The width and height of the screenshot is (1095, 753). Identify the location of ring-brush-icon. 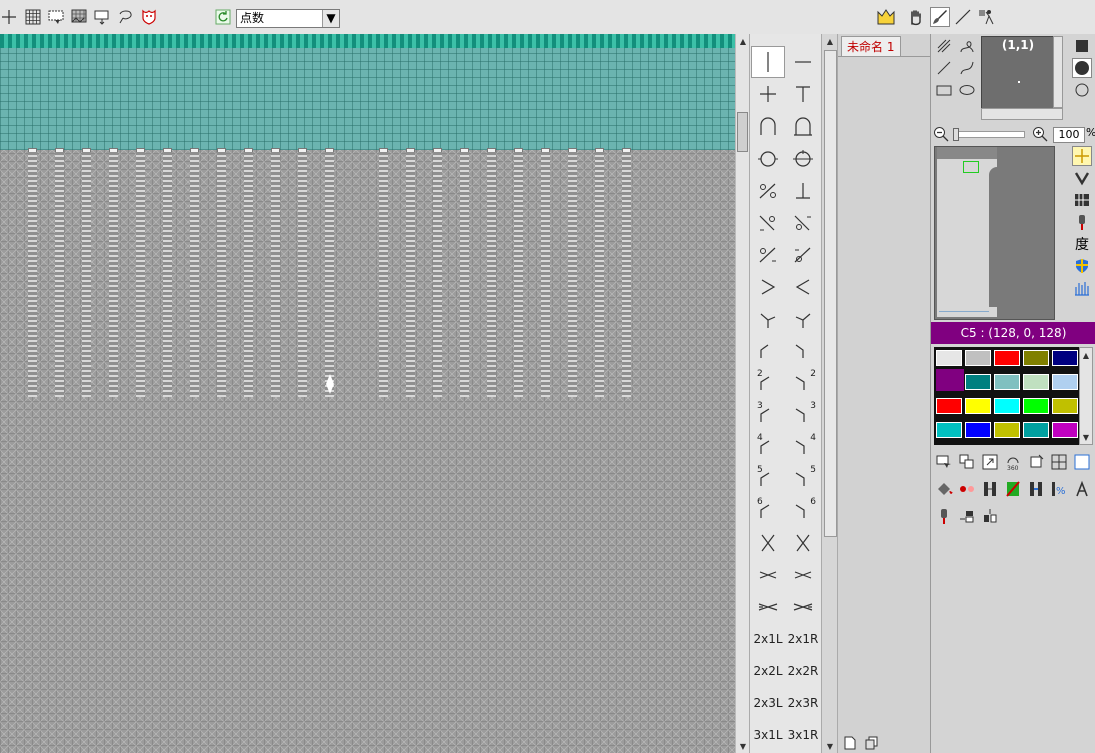
(1082, 90).